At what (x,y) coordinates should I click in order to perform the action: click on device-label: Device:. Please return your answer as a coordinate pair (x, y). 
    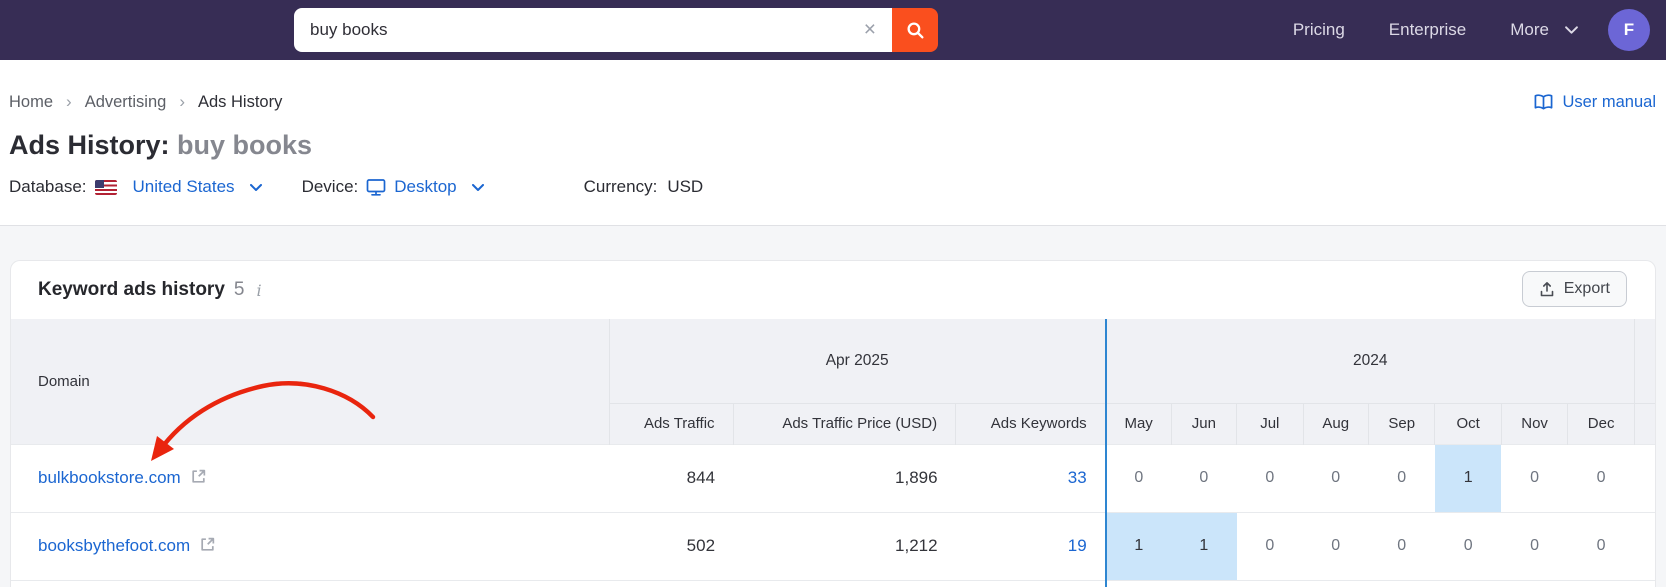
    Looking at the image, I should click on (330, 186).